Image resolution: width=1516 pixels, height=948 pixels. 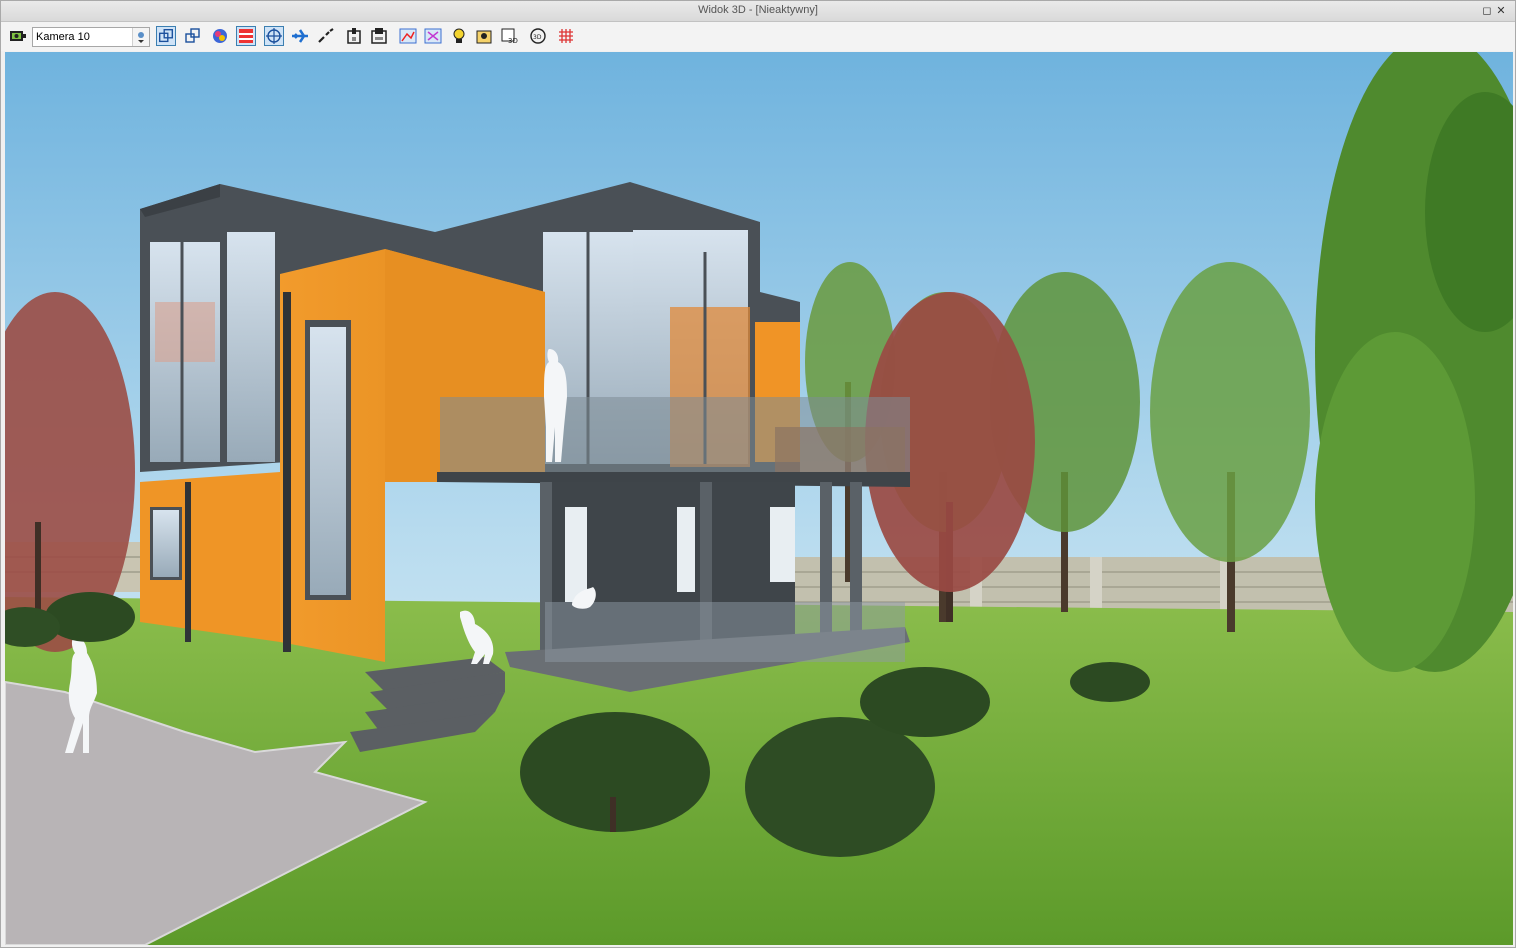 I want to click on rotate-3d-icon: 3D, so click(x=538, y=36).